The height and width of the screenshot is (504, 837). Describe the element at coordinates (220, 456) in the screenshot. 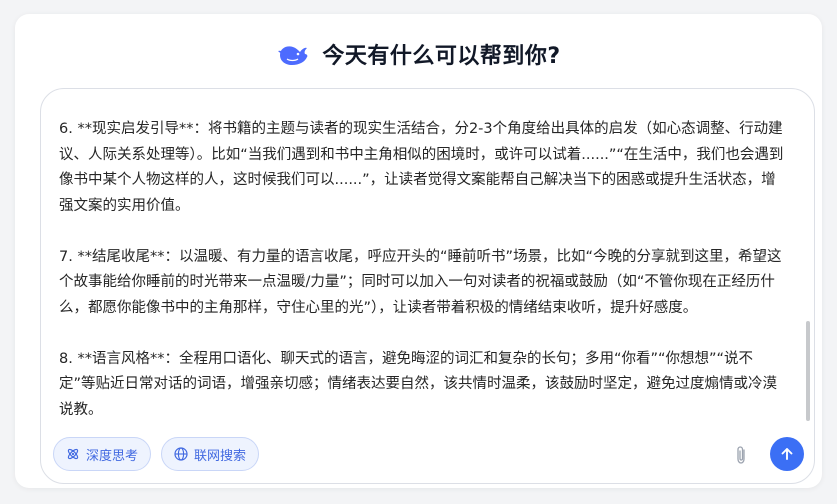

I see `web-search-label: 联网搜索` at that location.